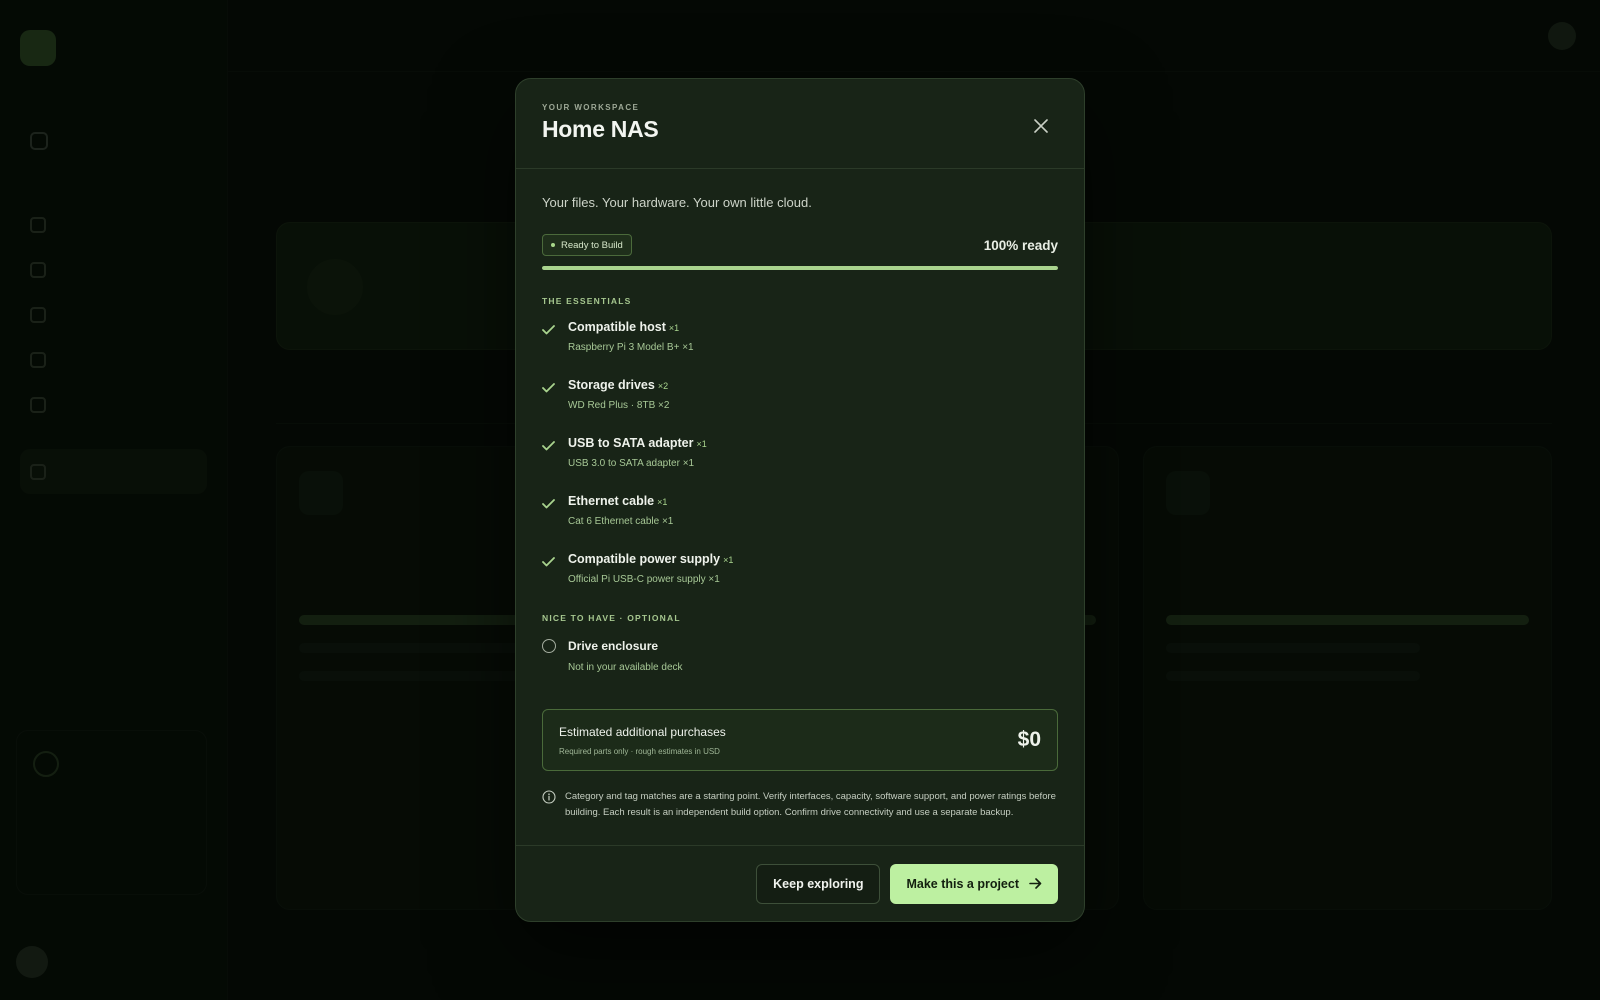 Image resolution: width=1600 pixels, height=1000 pixels. I want to click on modal-header: YOUR WORKSPACE Home NAS, so click(800, 124).